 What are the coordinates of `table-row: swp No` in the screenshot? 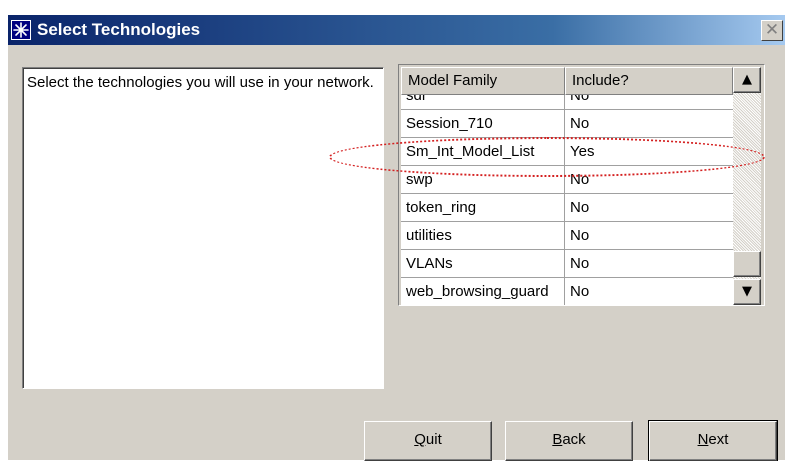 It's located at (567, 180).